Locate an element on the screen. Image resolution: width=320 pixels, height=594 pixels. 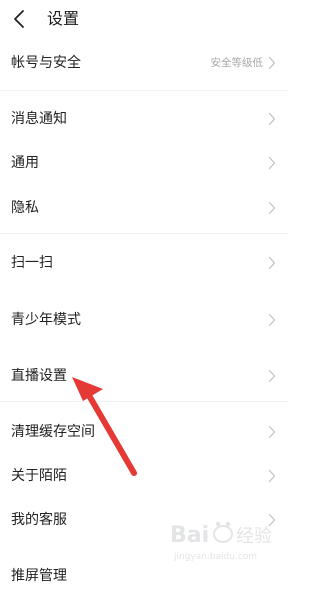
settings-item-scan: 扫一扫 is located at coordinates (144, 263).